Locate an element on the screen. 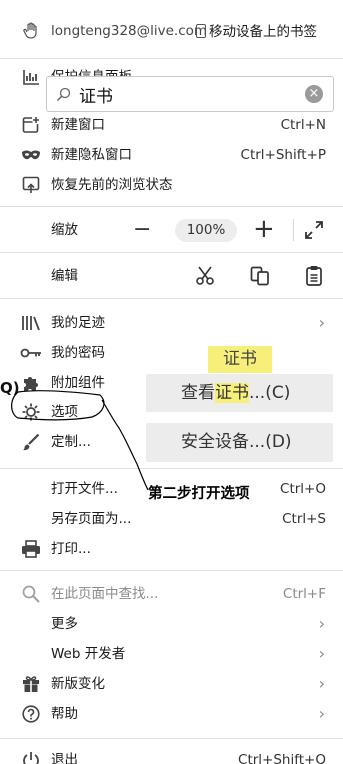 Image resolution: width=343 pixels, height=764 pixels. annotation-text: 第二步打开选项 is located at coordinates (199, 494).